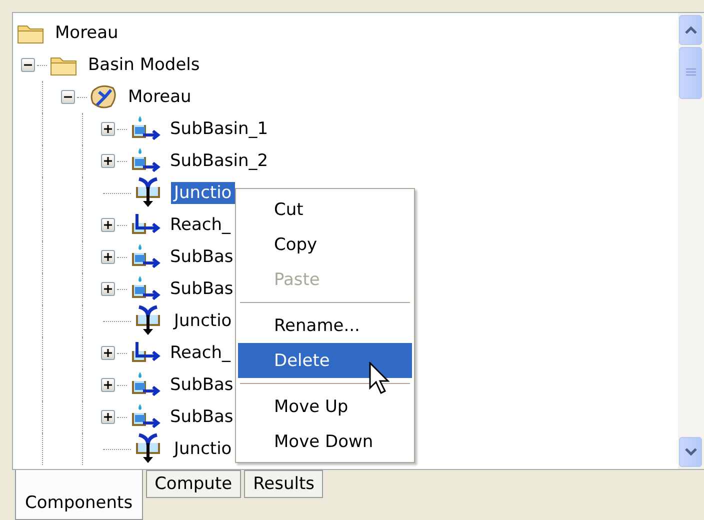  Describe the element at coordinates (691, 241) in the screenshot. I see `scrollbar` at that location.